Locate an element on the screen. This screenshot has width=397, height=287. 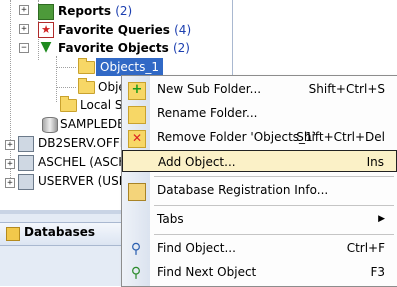
tree-item-db2serv: DB2SERV.OFFI is located at coordinates (80, 143).